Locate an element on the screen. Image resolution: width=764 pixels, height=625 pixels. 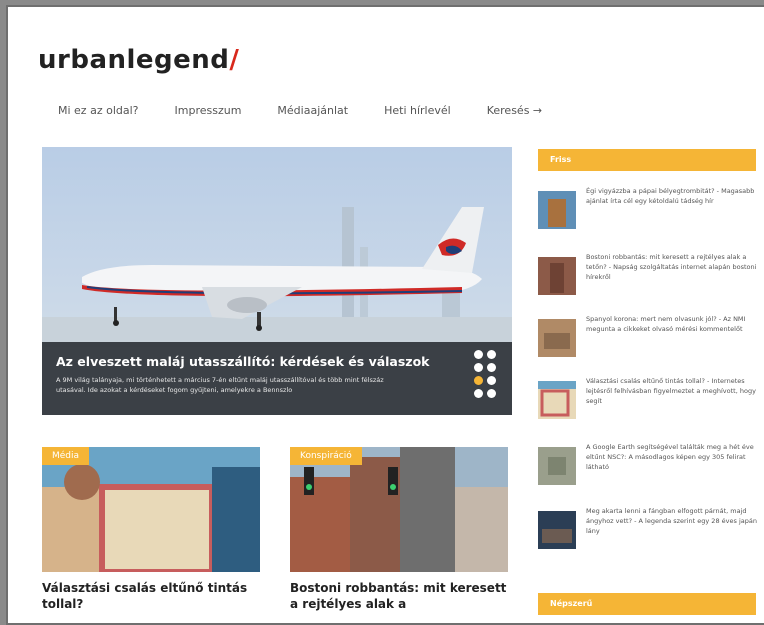
sidebar-heading-popular: Népszerű is located at coordinates (647, 604).